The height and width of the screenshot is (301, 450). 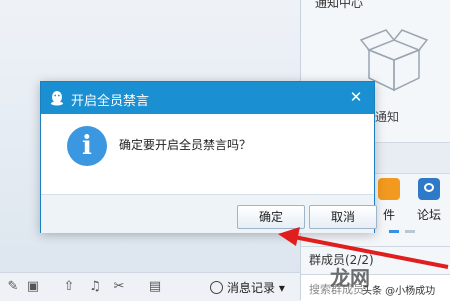 I want to click on screenshot-icon: ▤, so click(x=155, y=287).